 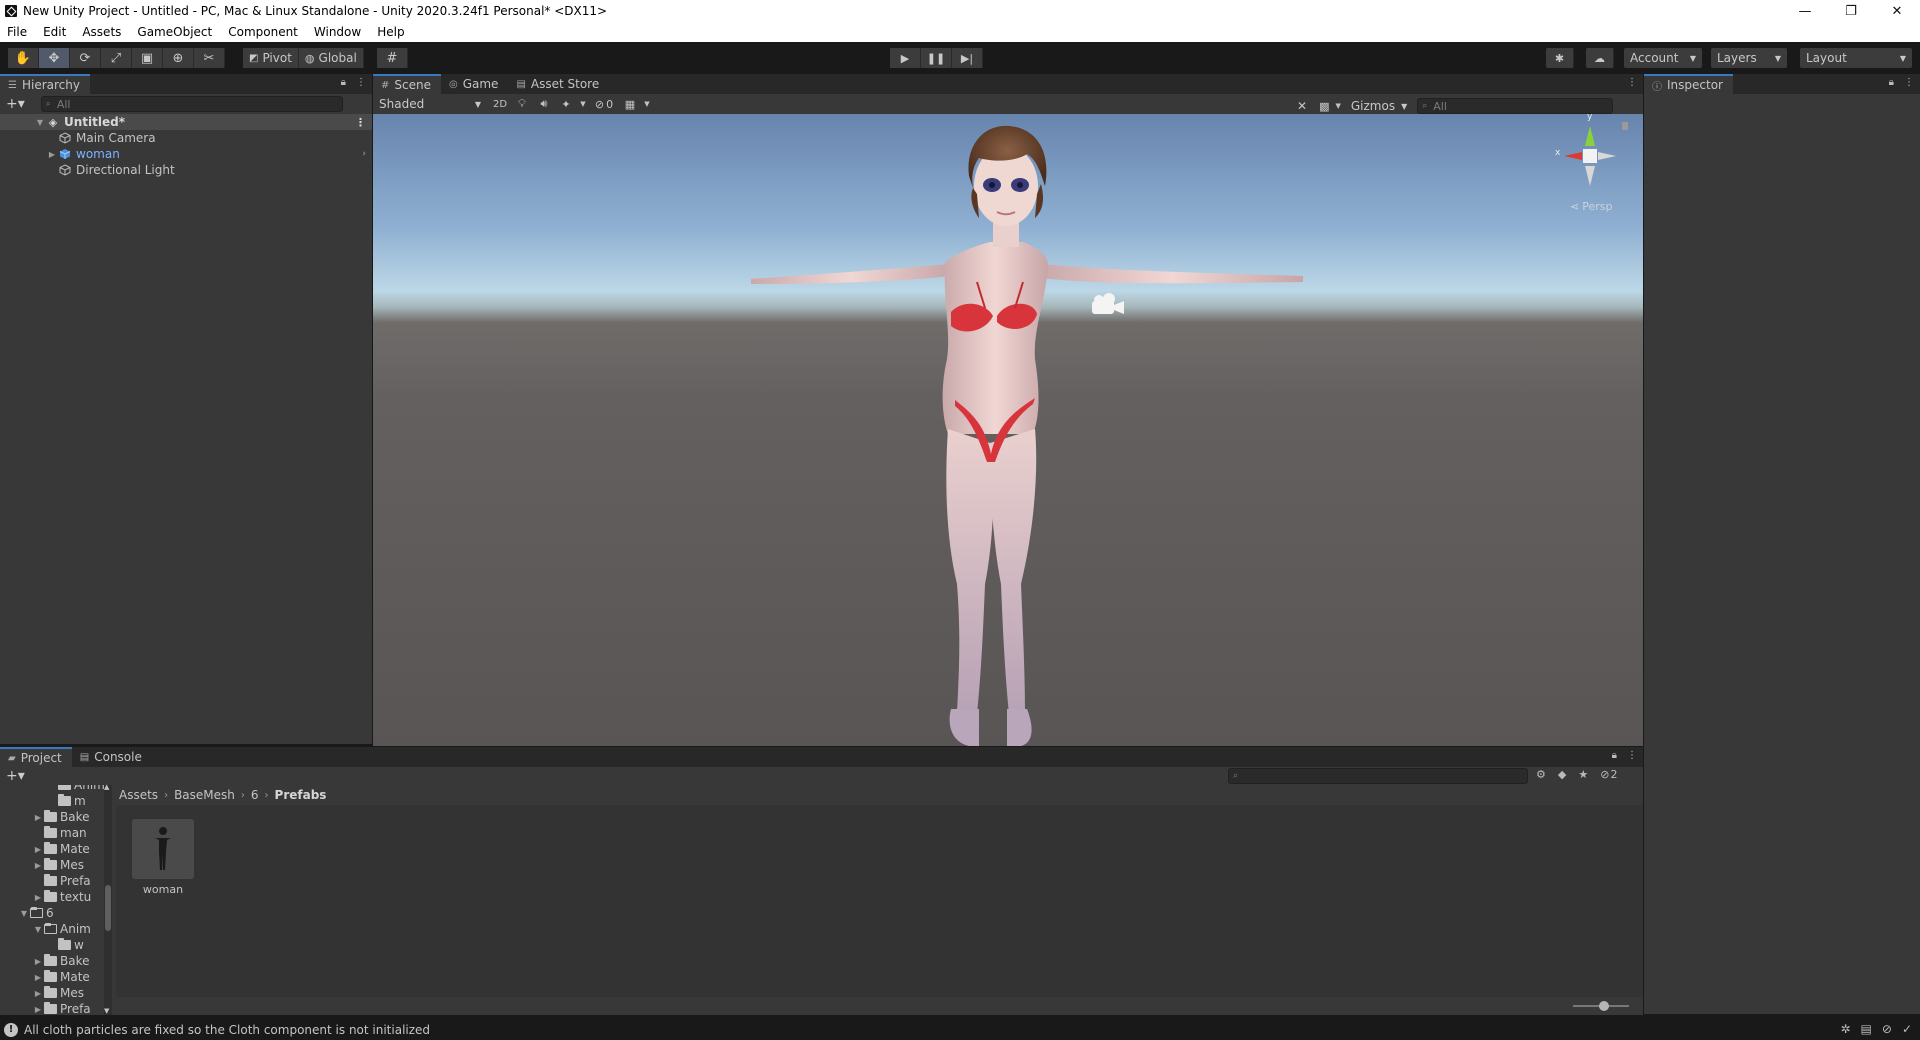 What do you see at coordinates (57, 817) in the screenshot?
I see `folder-tree-item: ▶ Bake` at bounding box center [57, 817].